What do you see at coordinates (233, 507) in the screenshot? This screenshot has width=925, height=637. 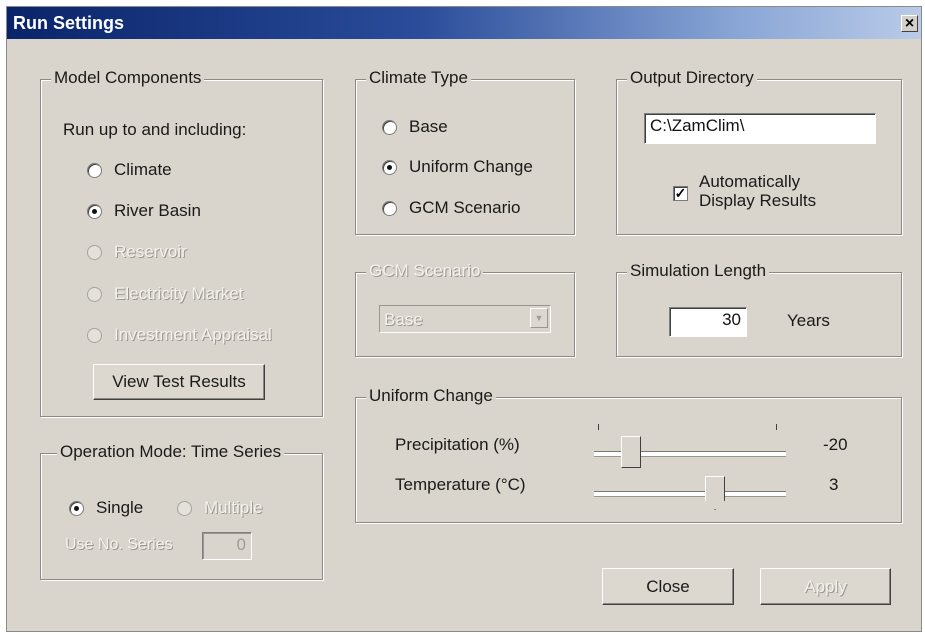 I see `radio-multiple-label: Multiple` at bounding box center [233, 507].